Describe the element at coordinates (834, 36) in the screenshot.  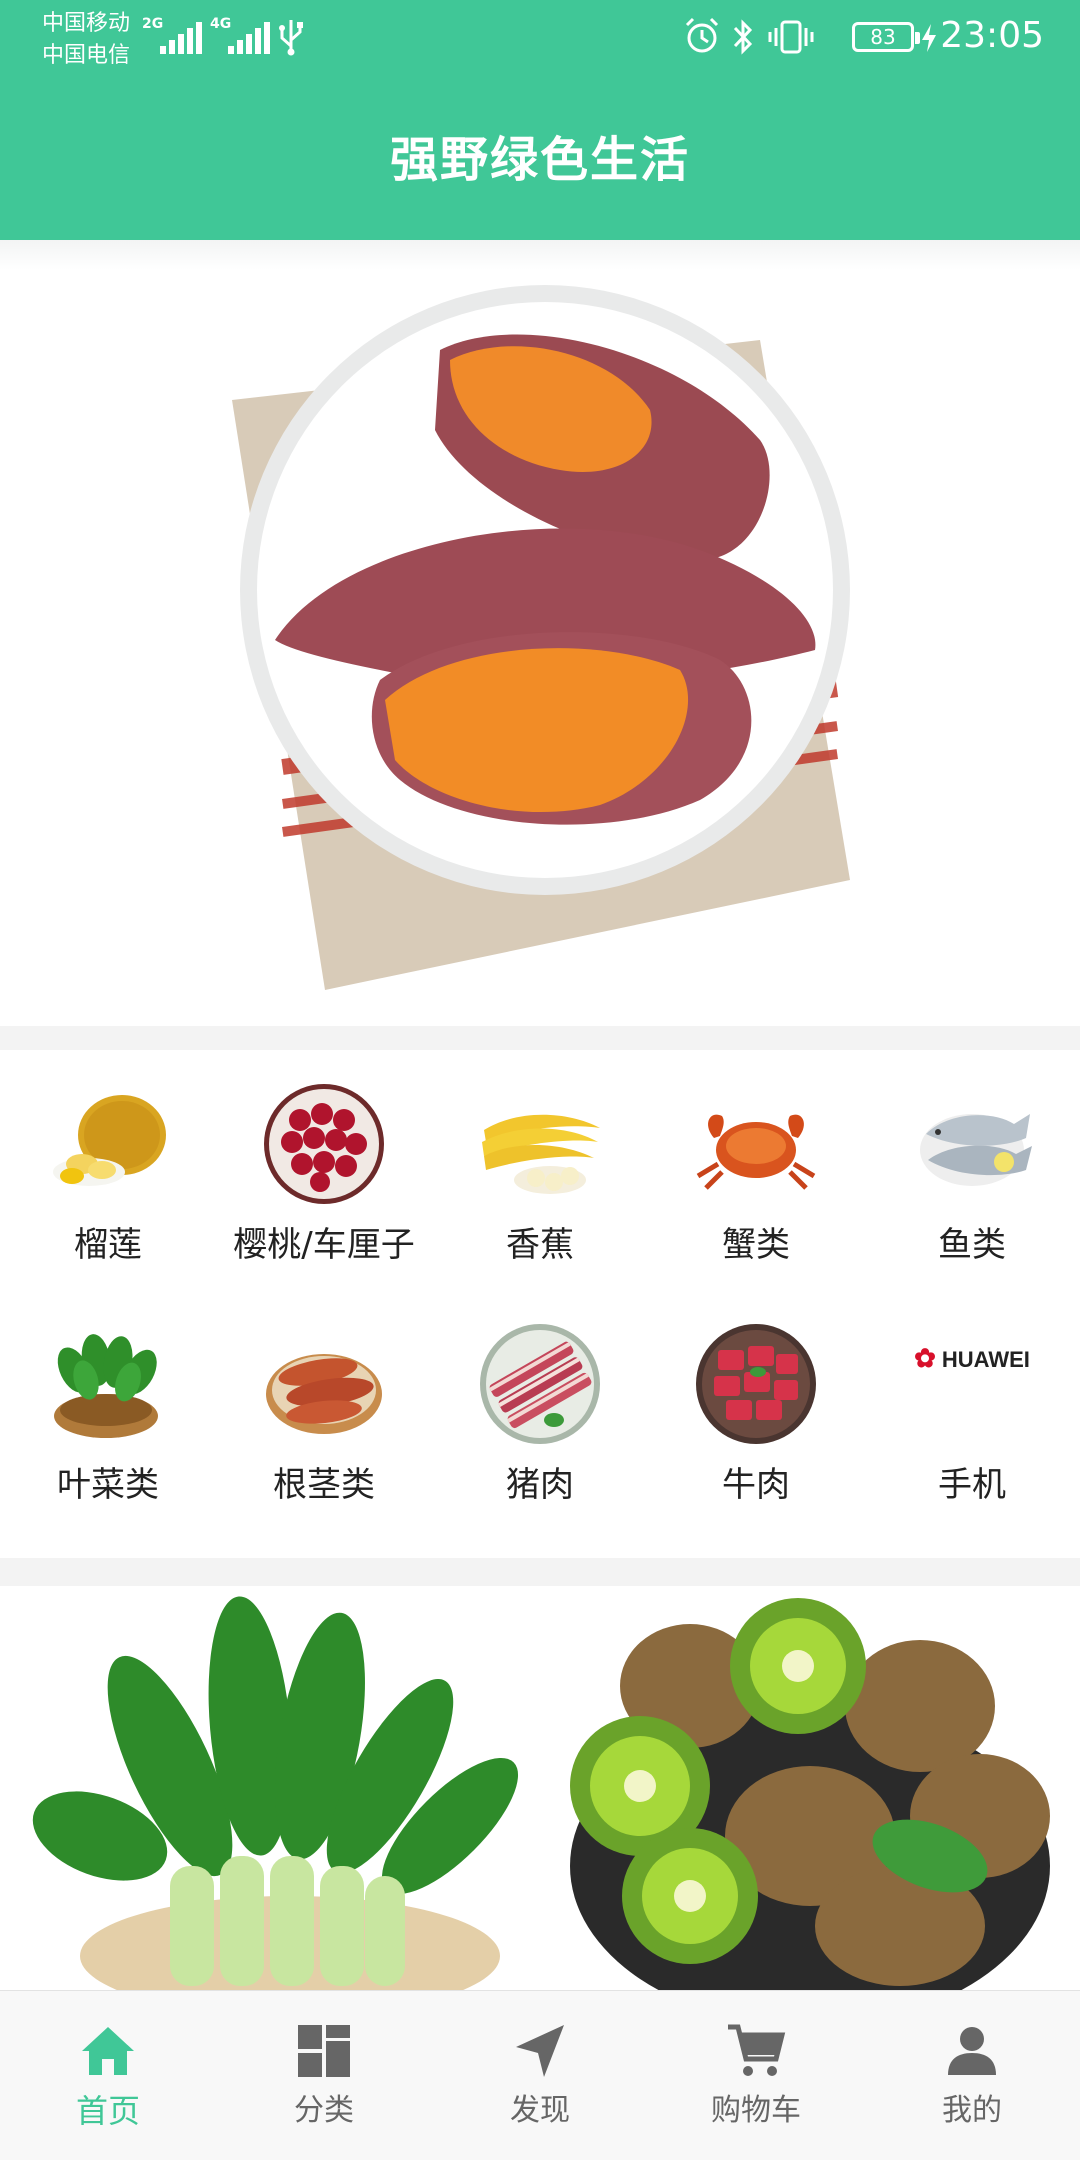
I see `status-right: 83 23:05` at that location.